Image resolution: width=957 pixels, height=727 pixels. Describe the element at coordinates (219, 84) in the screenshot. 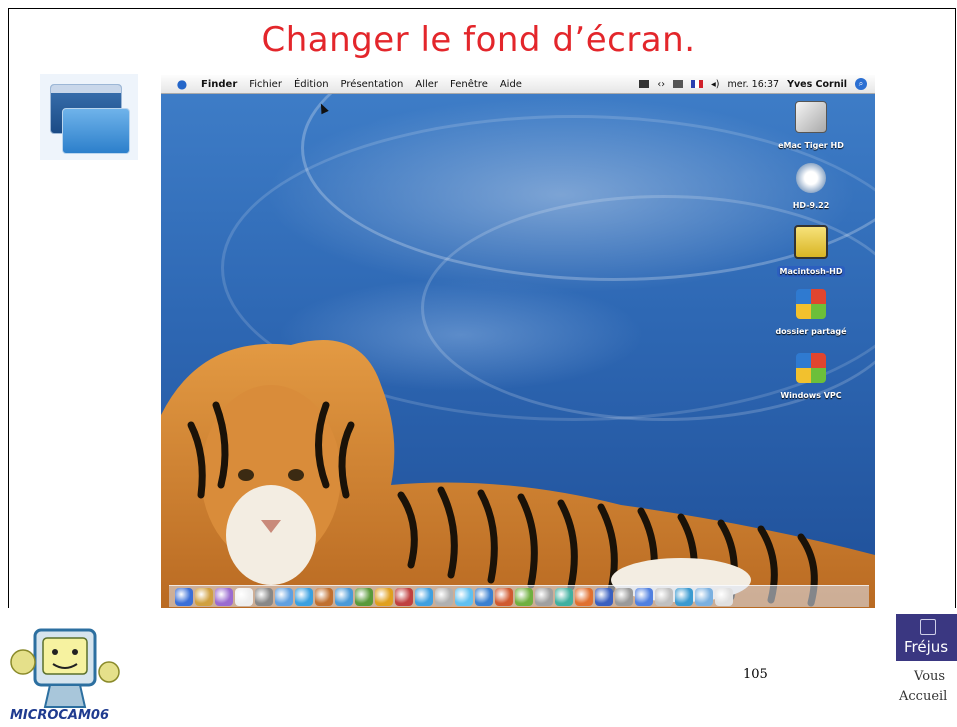

I see `menu-finder: Finder` at that location.